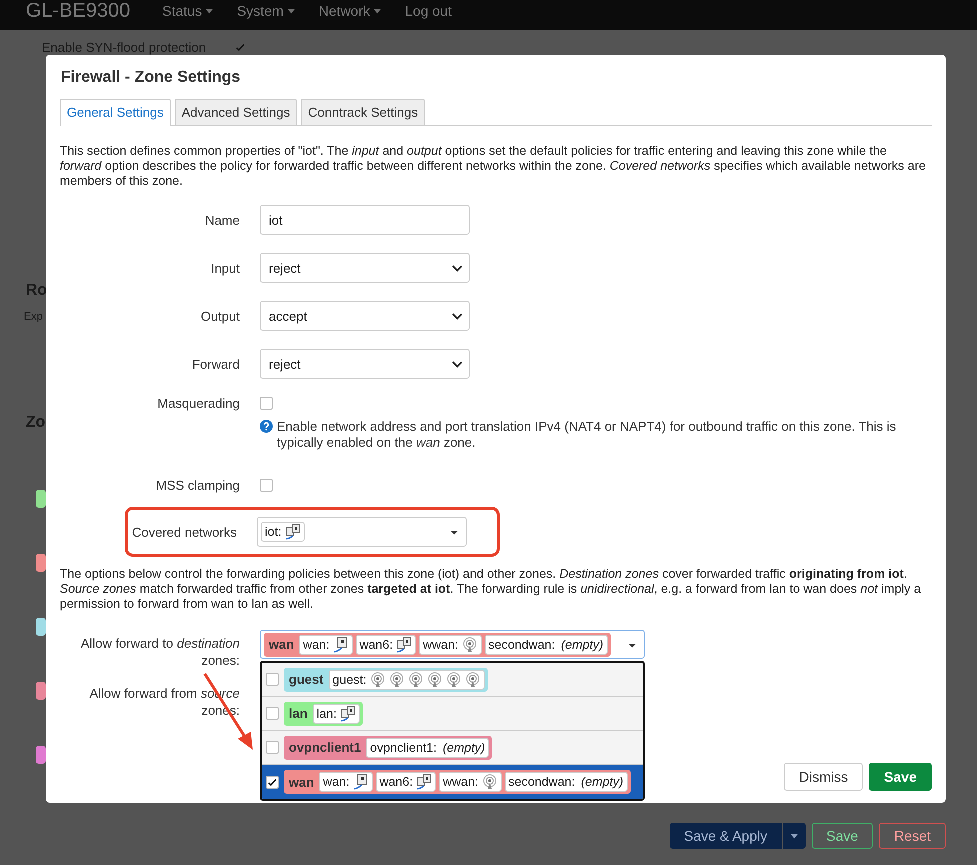  Describe the element at coordinates (188, 11) in the screenshot. I see `nav-menu: Status` at that location.